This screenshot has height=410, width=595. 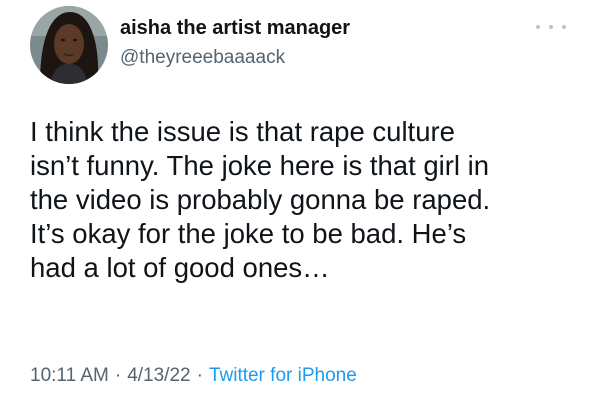 I want to click on more-dots-icon, so click(x=551, y=27).